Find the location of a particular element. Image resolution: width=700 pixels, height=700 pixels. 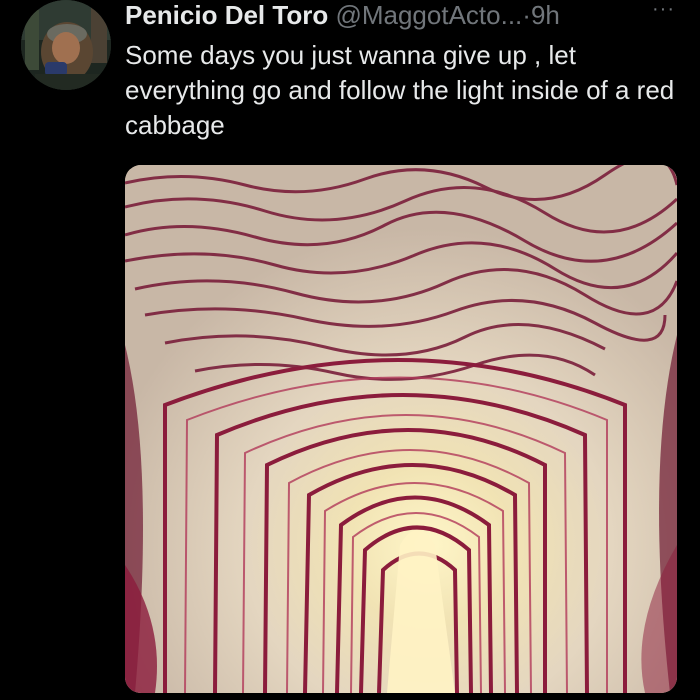

tweet-header: Penicio Del Toro @MaggotActo...·9h is located at coordinates (405, 17).